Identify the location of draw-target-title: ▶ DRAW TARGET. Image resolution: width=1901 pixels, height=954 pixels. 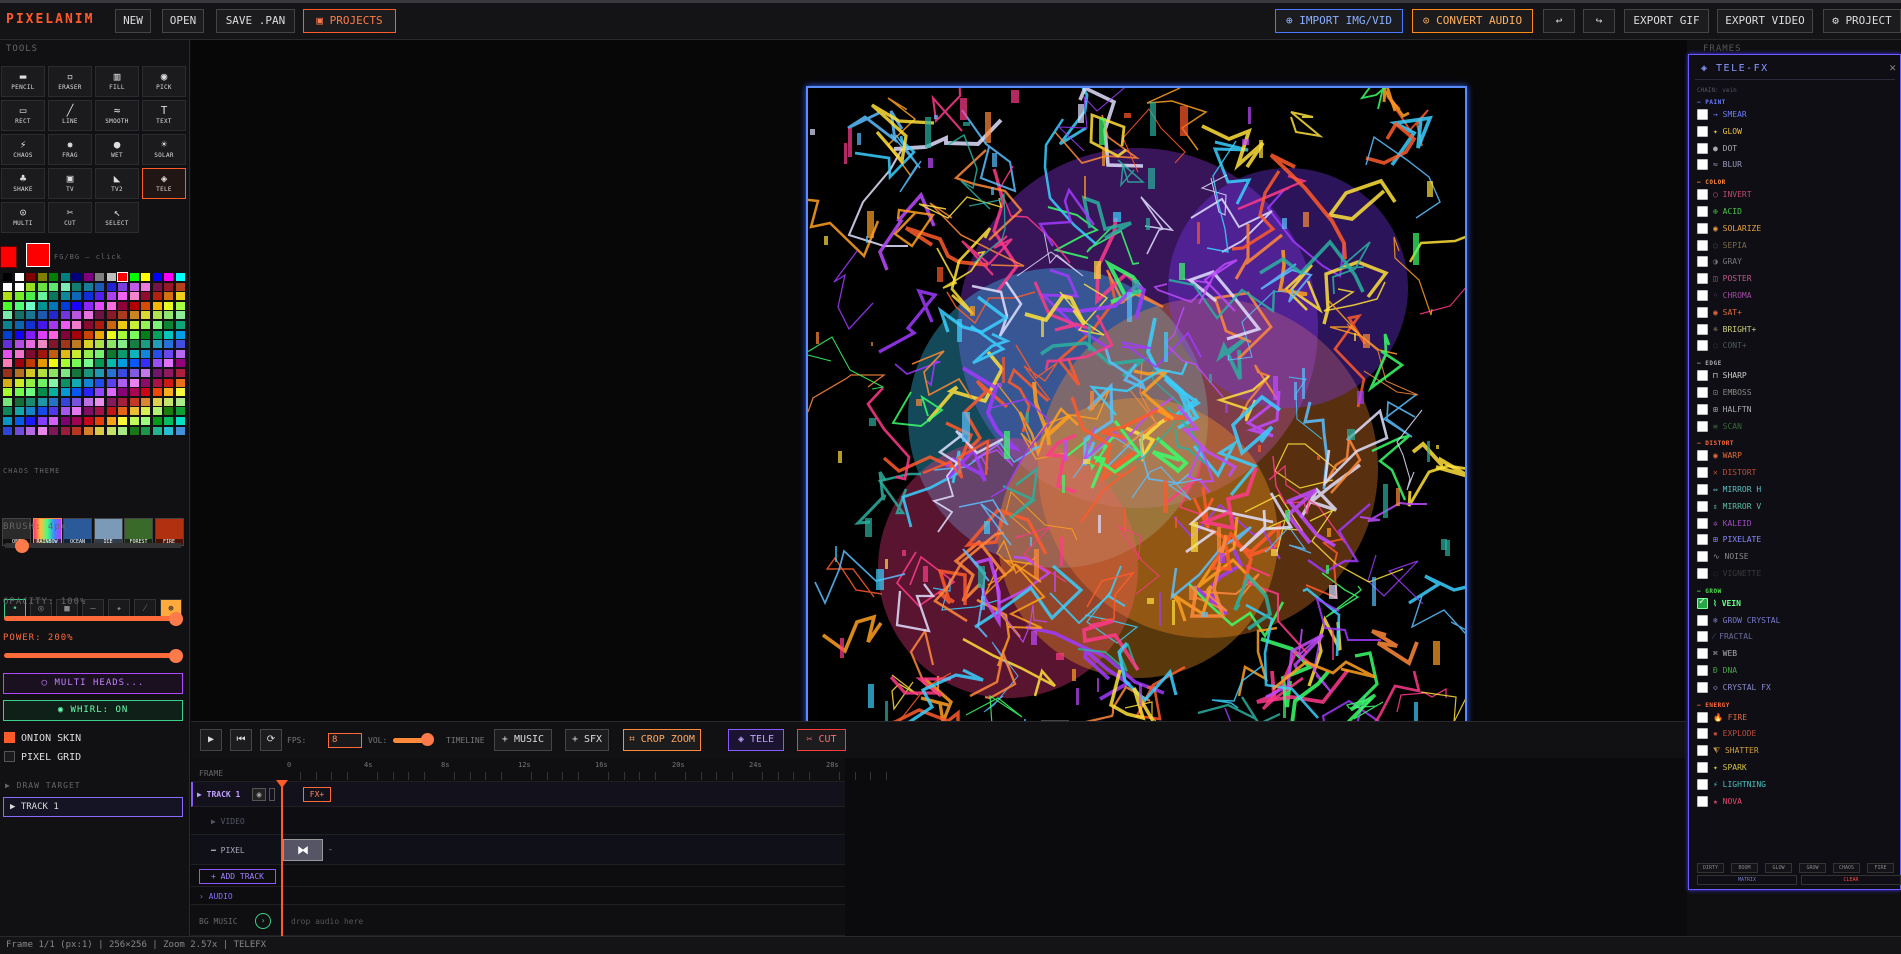
(43, 785).